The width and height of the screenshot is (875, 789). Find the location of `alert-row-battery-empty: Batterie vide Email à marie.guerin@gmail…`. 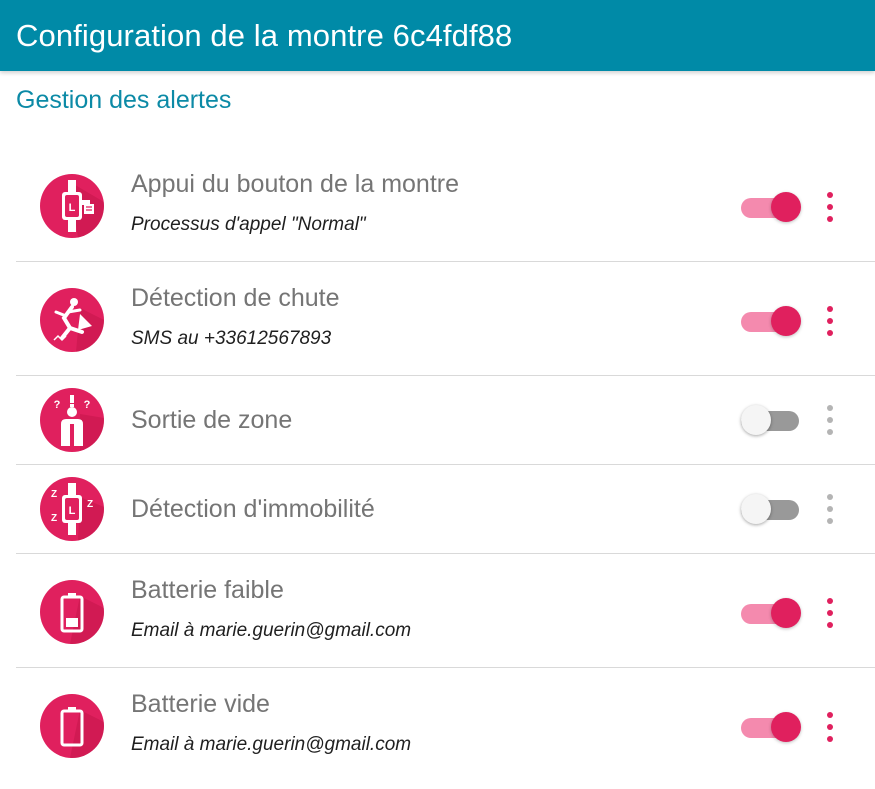

alert-row-battery-empty: Batterie vide Email à marie.guerin@gmail… is located at coordinates (445, 727).